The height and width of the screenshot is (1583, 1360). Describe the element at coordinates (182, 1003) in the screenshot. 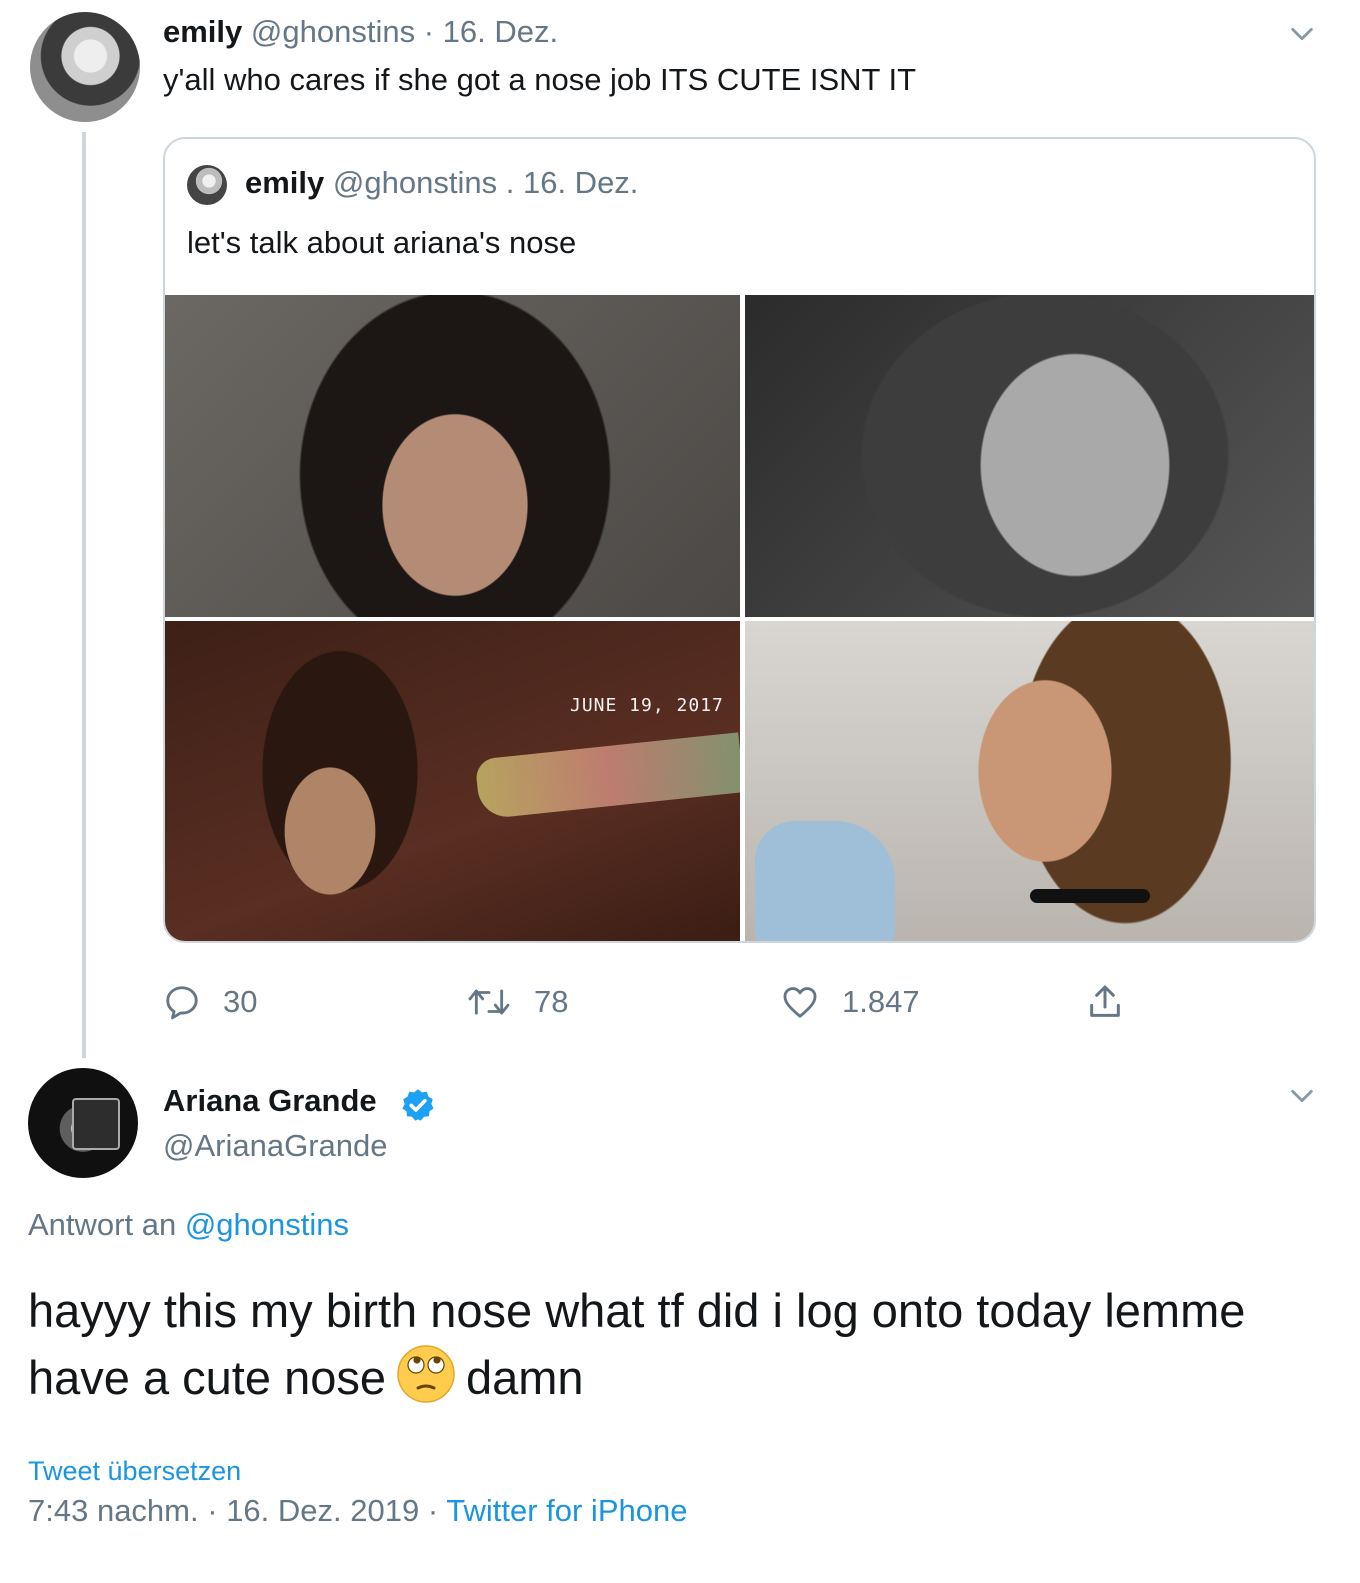

I see `speech-bubble-icon` at that location.